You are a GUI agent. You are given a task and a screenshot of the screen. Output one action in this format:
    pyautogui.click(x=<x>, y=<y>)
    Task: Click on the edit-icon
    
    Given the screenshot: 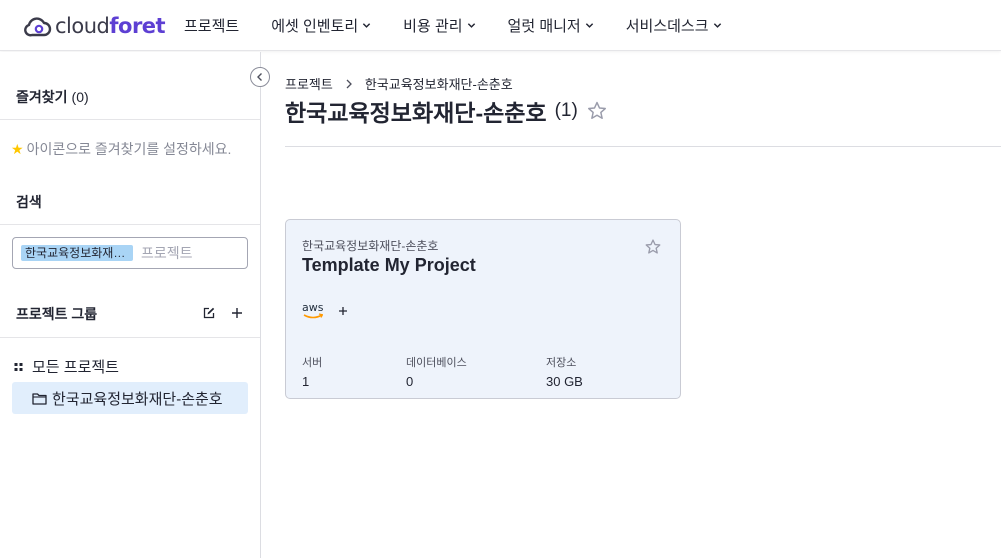 What is the action you would take?
    pyautogui.click(x=209, y=313)
    